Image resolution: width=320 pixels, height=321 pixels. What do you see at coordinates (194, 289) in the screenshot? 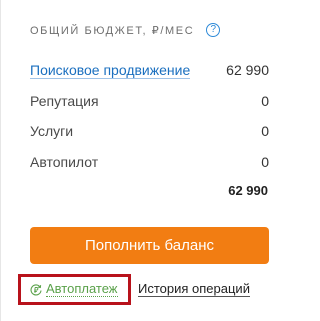
I see `operation-history-link: История операций` at bounding box center [194, 289].